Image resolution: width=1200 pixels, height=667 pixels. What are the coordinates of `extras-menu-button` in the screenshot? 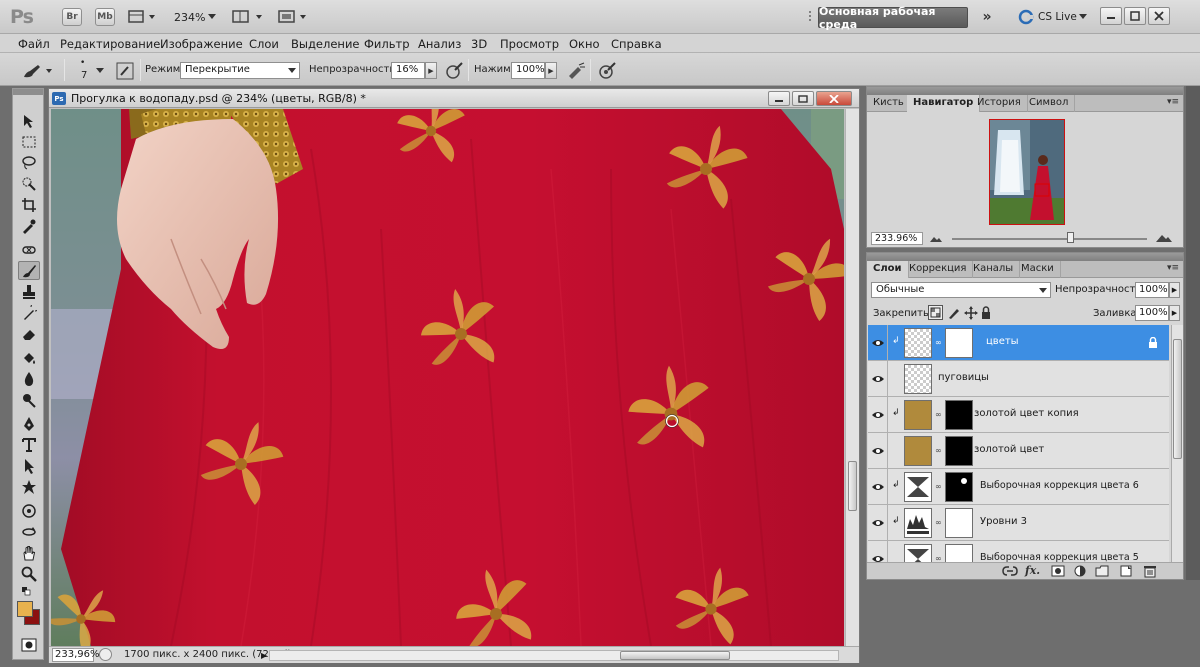 It's located at (143, 17).